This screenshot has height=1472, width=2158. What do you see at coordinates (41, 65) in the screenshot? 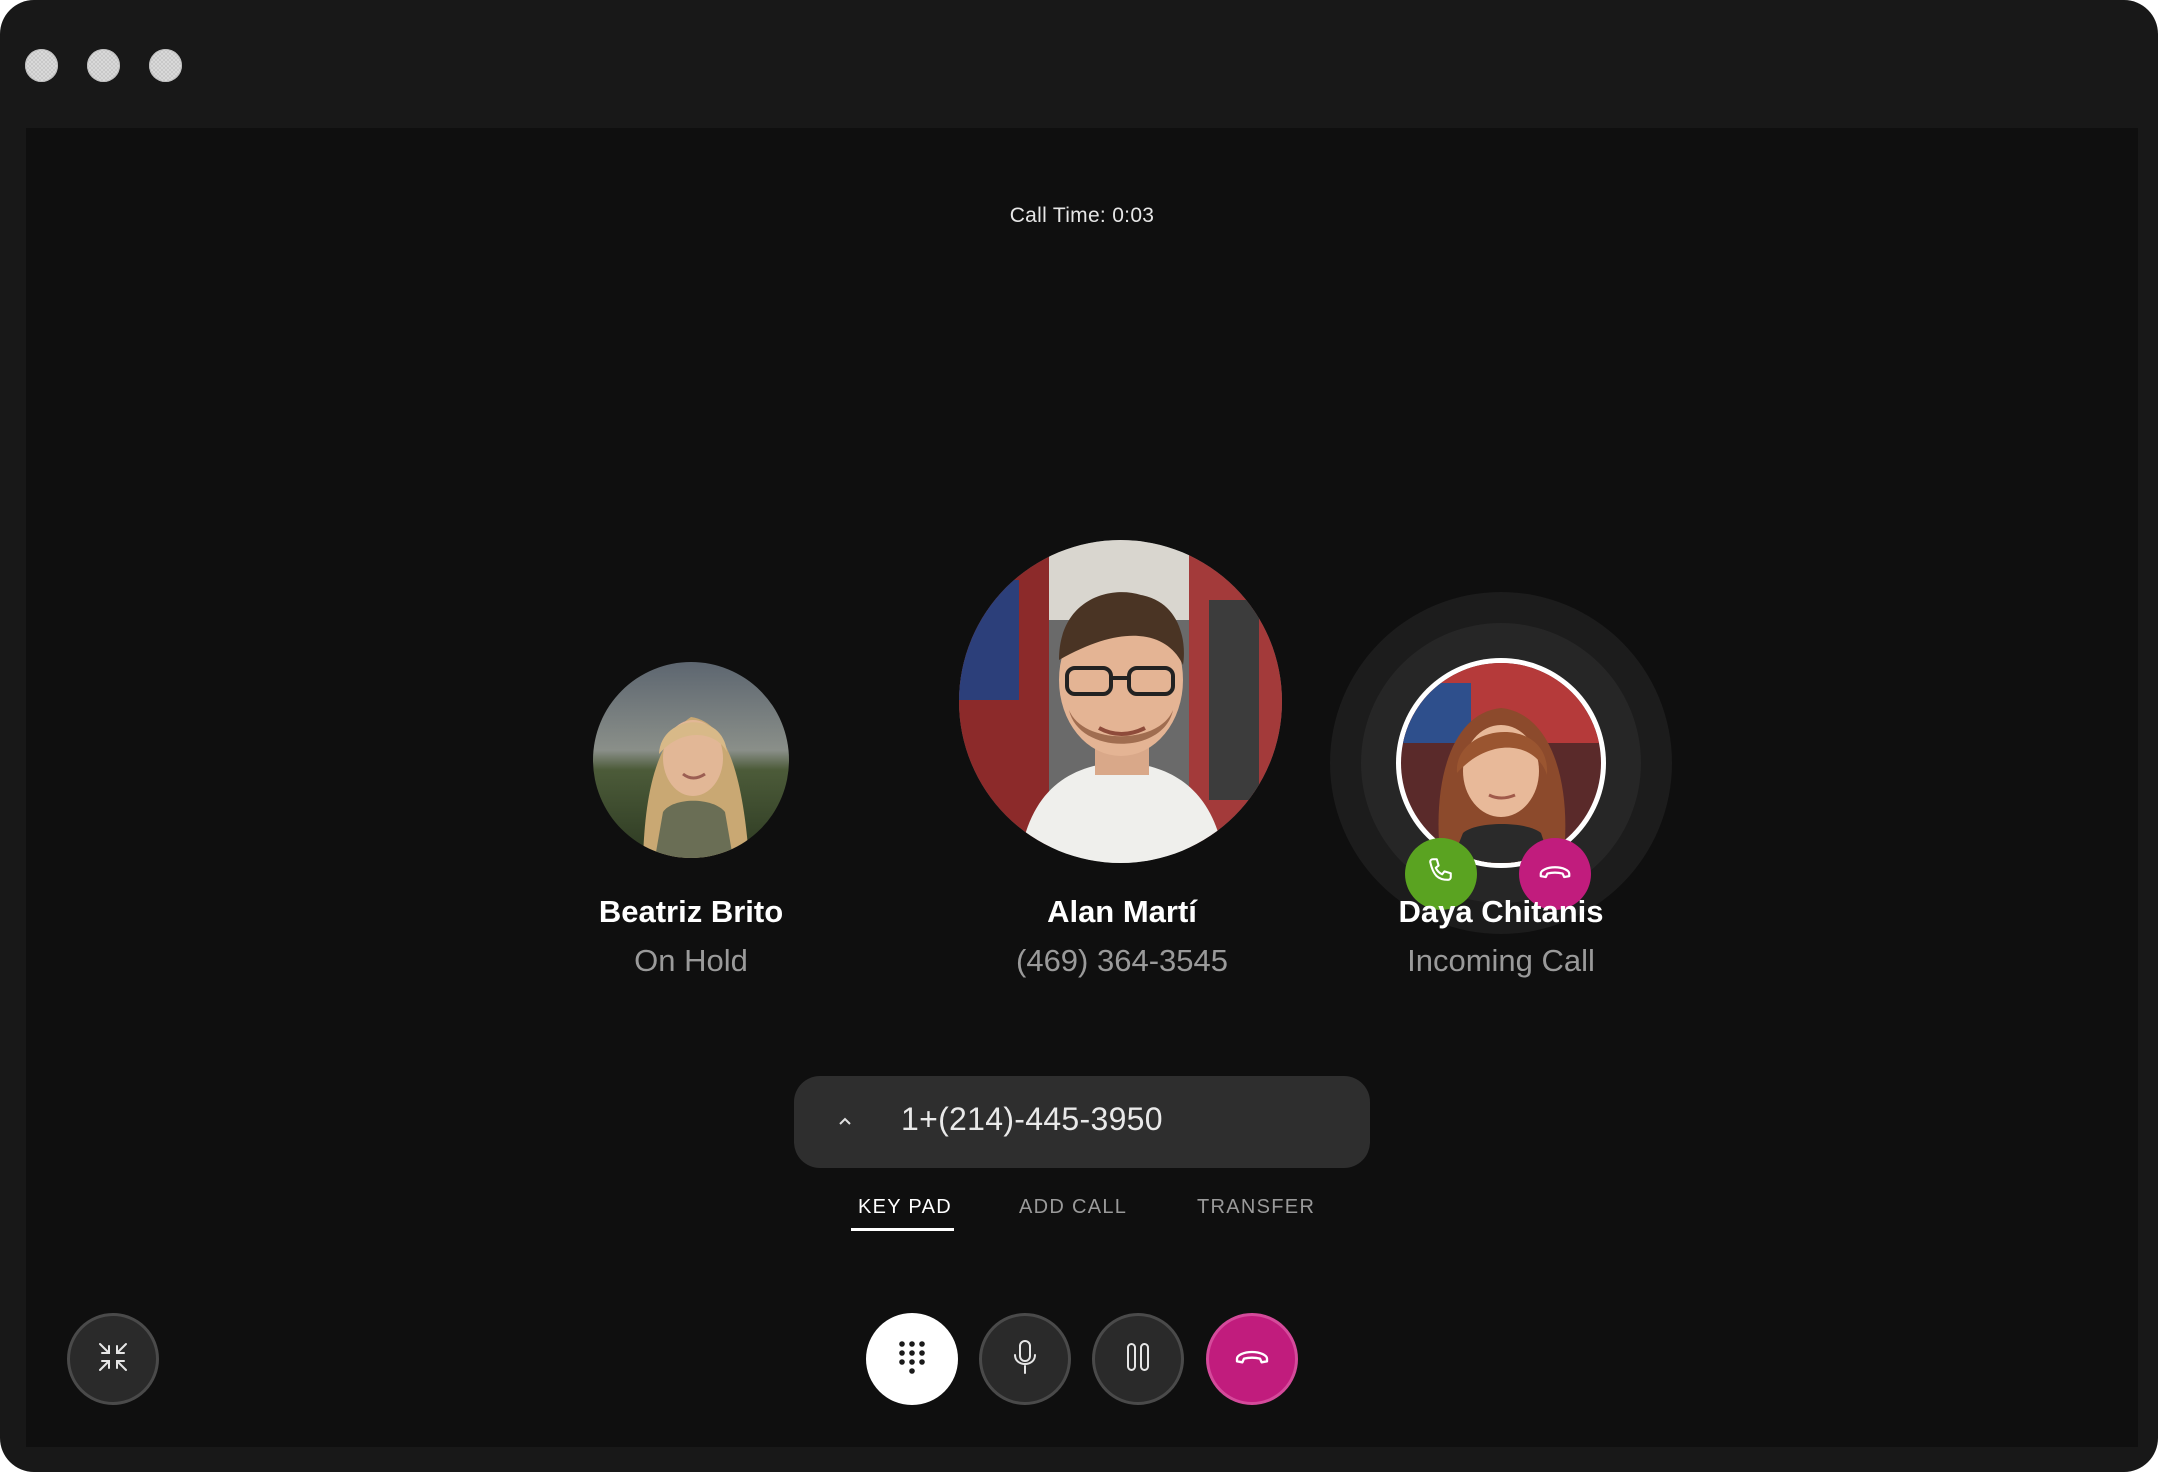
I see `window-close-button` at bounding box center [41, 65].